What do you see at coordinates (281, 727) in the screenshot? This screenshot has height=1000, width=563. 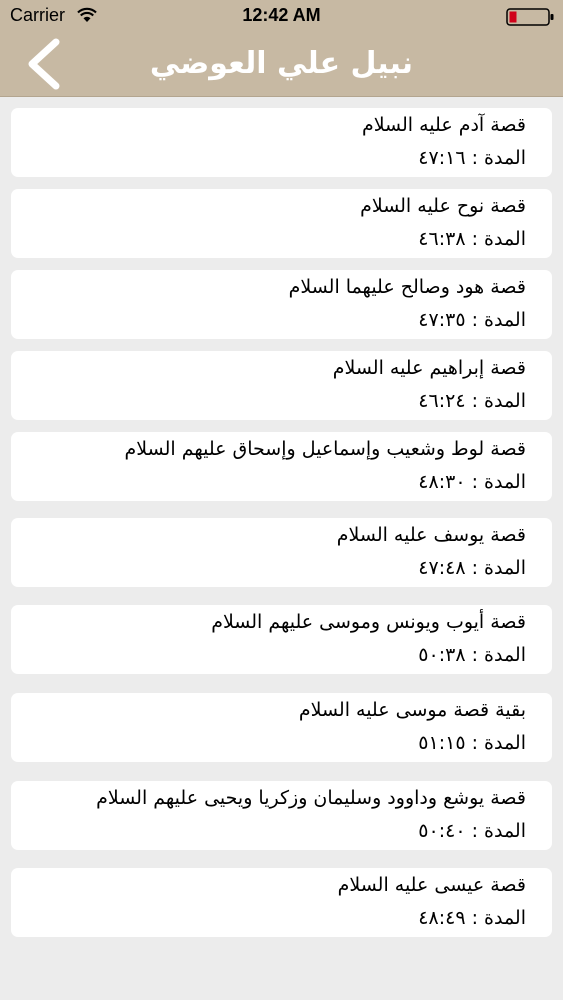 I see `list-item: بقية قصة موسى عليه السلام المدة : ٥١:١٥` at bounding box center [281, 727].